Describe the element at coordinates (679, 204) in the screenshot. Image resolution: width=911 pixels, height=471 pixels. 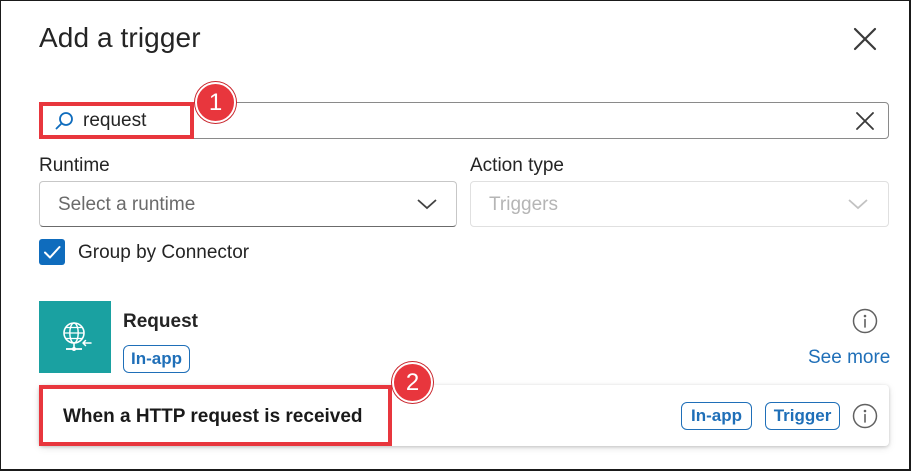
I see `action-type-dropdown: Triggers` at that location.